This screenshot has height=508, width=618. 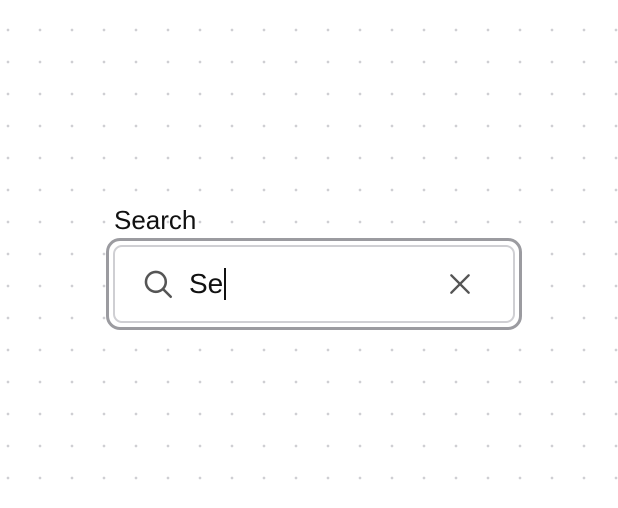 I want to click on search-label: Search, so click(x=155, y=220).